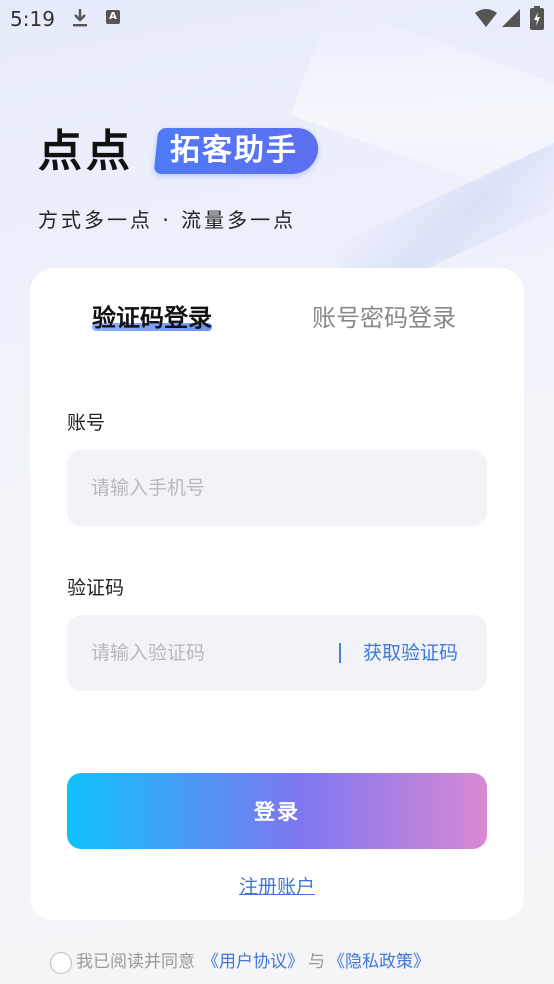  Describe the element at coordinates (86, 423) in the screenshot. I see `account-label: 账号` at that location.